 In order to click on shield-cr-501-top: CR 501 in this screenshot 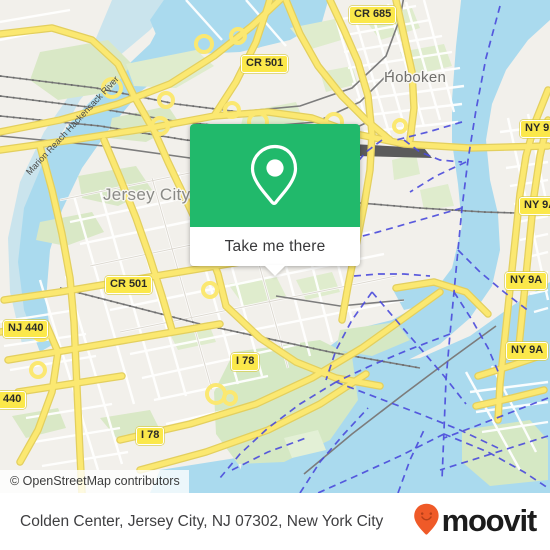, I will do `click(265, 64)`.